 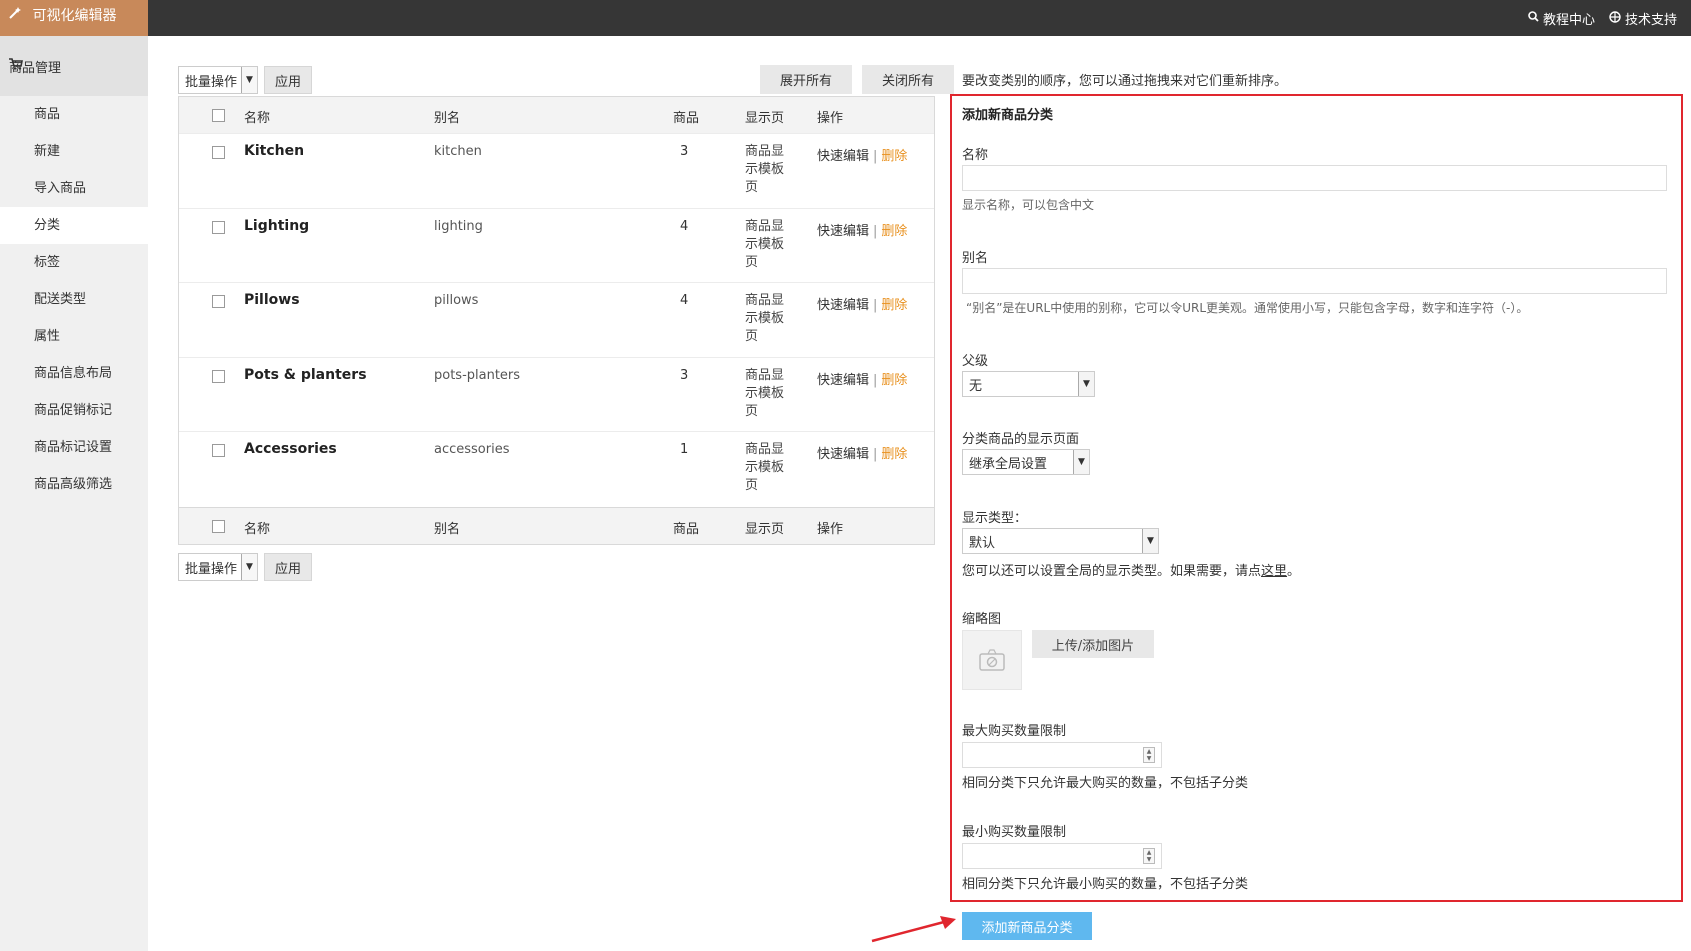 What do you see at coordinates (218, 526) in the screenshot?
I see `select-all-checkbox-footer` at bounding box center [218, 526].